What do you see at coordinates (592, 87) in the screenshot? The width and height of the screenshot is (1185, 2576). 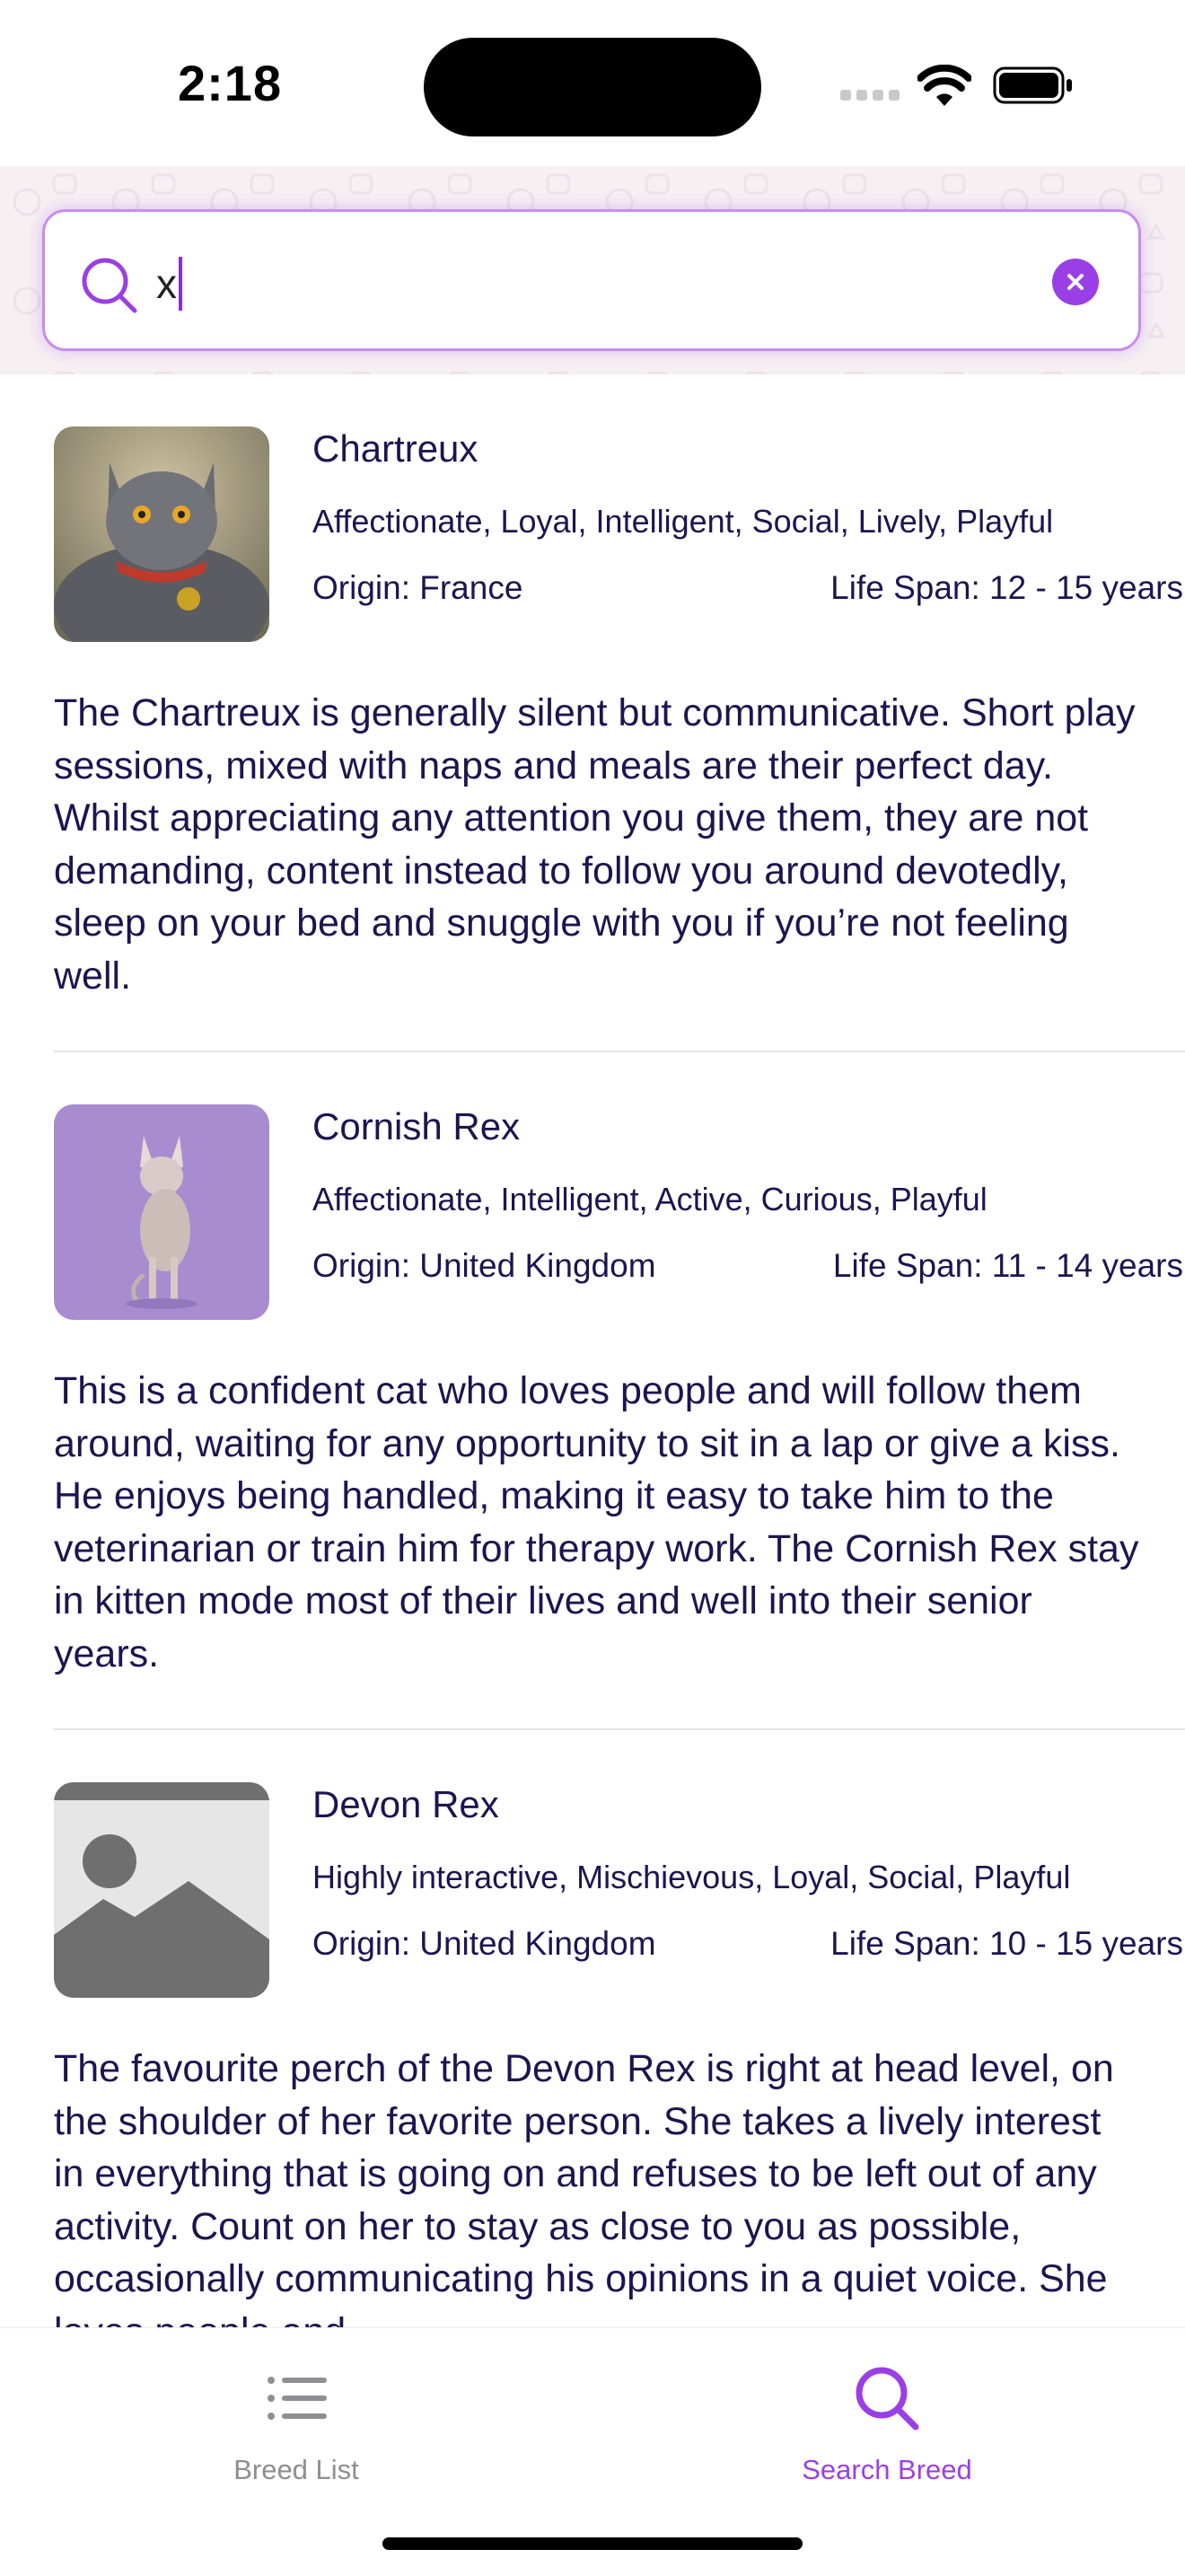 I see `dynamic-island` at bounding box center [592, 87].